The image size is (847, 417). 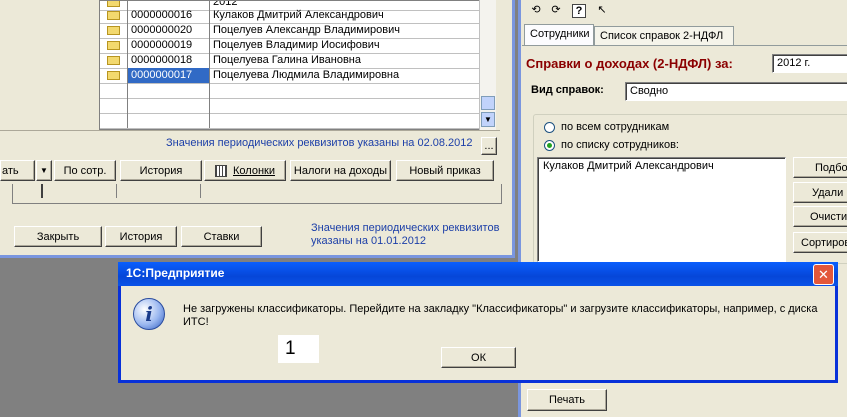 I want to click on tab-ndfl-list: Список справок 2-НДФЛ, so click(x=664, y=35).